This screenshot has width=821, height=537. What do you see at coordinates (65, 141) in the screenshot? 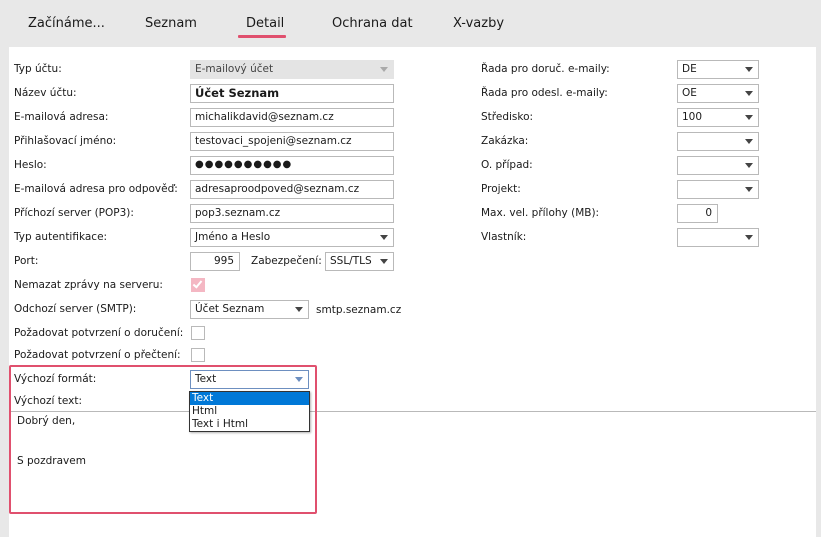
I see `label-login: Přihlašovací jméno:` at bounding box center [65, 141].